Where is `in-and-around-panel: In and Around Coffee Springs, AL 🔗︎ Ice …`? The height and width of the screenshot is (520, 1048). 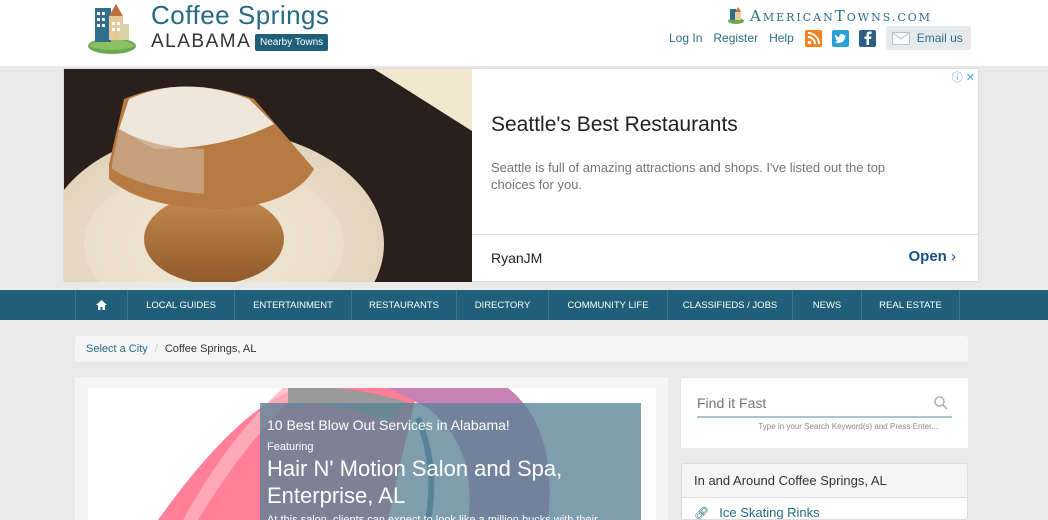
in-and-around-panel: In and Around Coffee Springs, AL 🔗︎ Ice … is located at coordinates (824, 491).